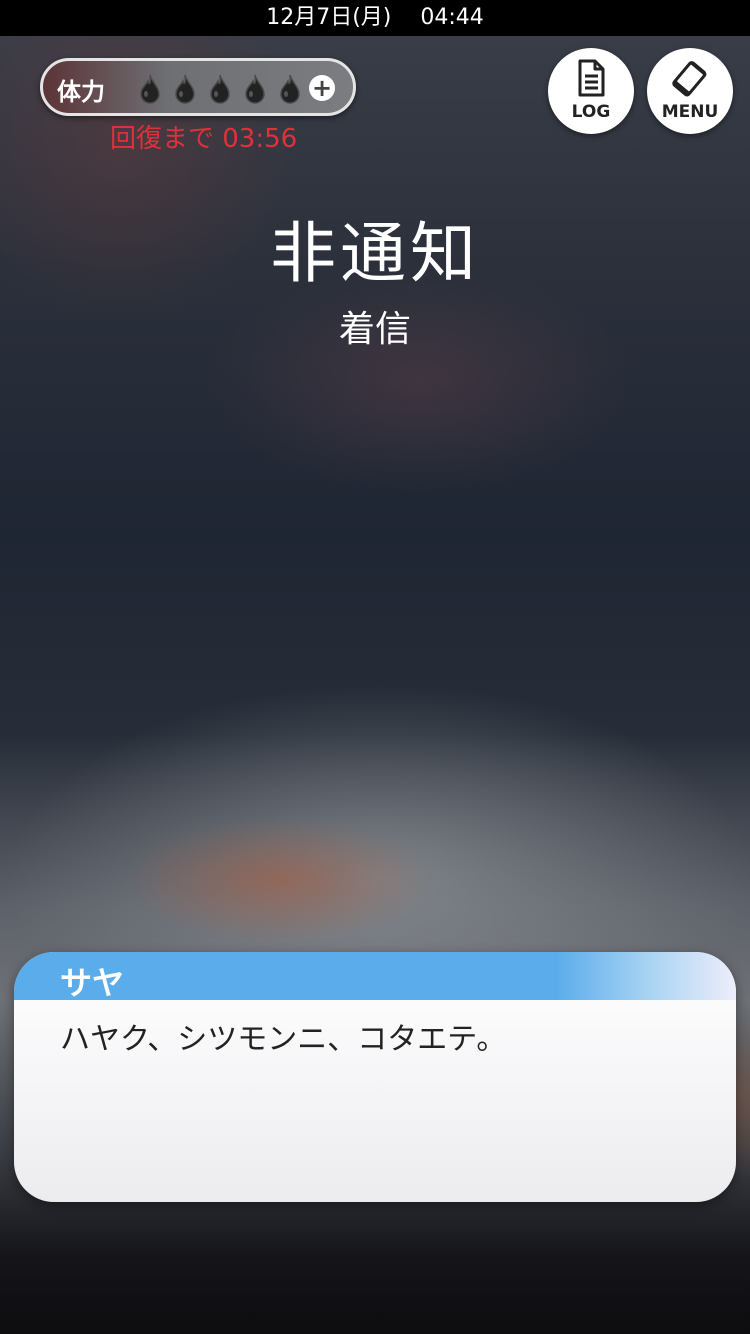 This screenshot has height=1334, width=750. What do you see at coordinates (689, 79) in the screenshot?
I see `smartphone-icon` at bounding box center [689, 79].